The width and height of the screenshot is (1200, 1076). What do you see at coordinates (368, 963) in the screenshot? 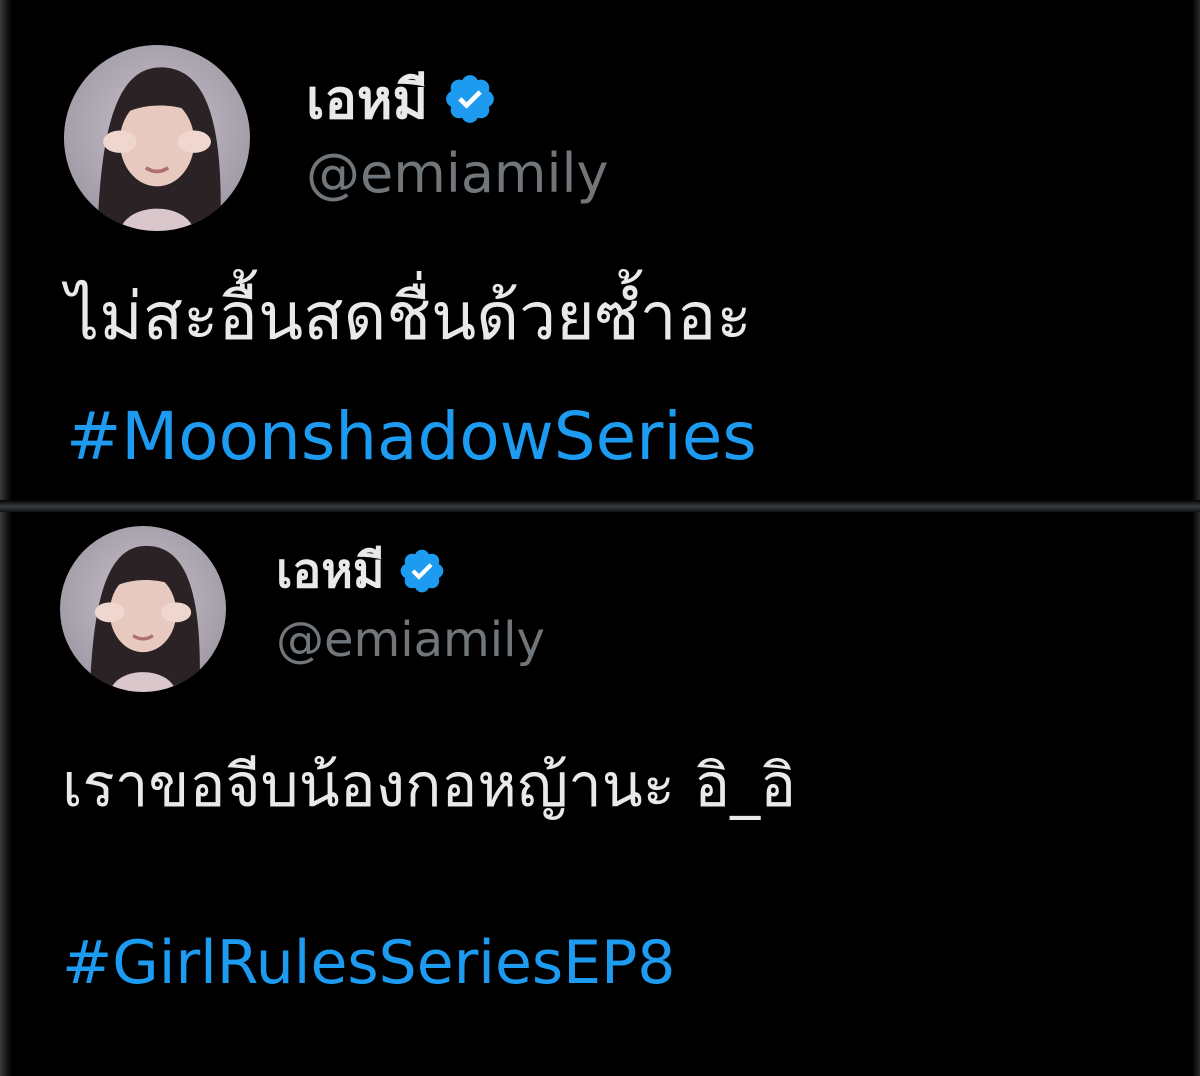
I see `hashtag-link: #GirlRulesSeriesEP8` at bounding box center [368, 963].